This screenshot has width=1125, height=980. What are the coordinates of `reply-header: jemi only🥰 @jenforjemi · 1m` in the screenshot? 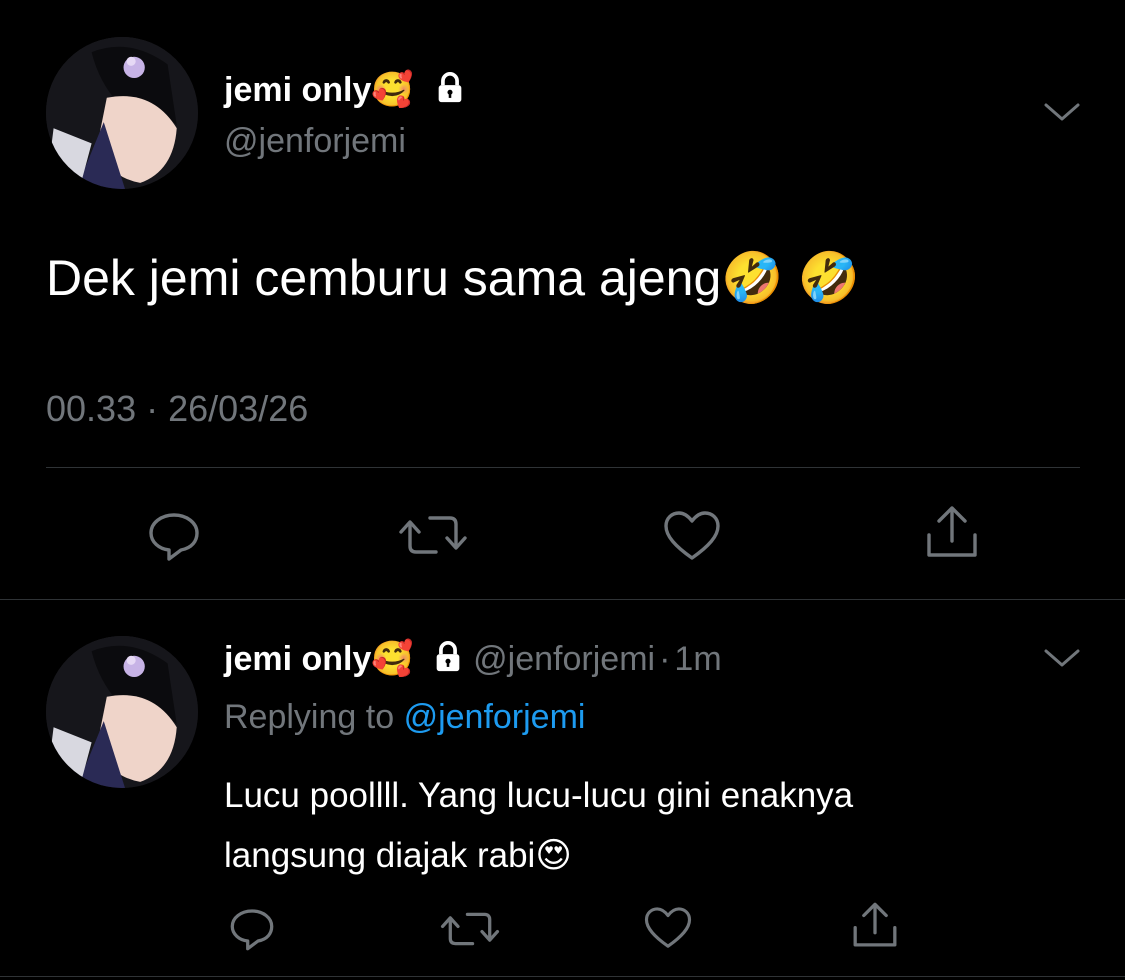 It's located at (473, 659).